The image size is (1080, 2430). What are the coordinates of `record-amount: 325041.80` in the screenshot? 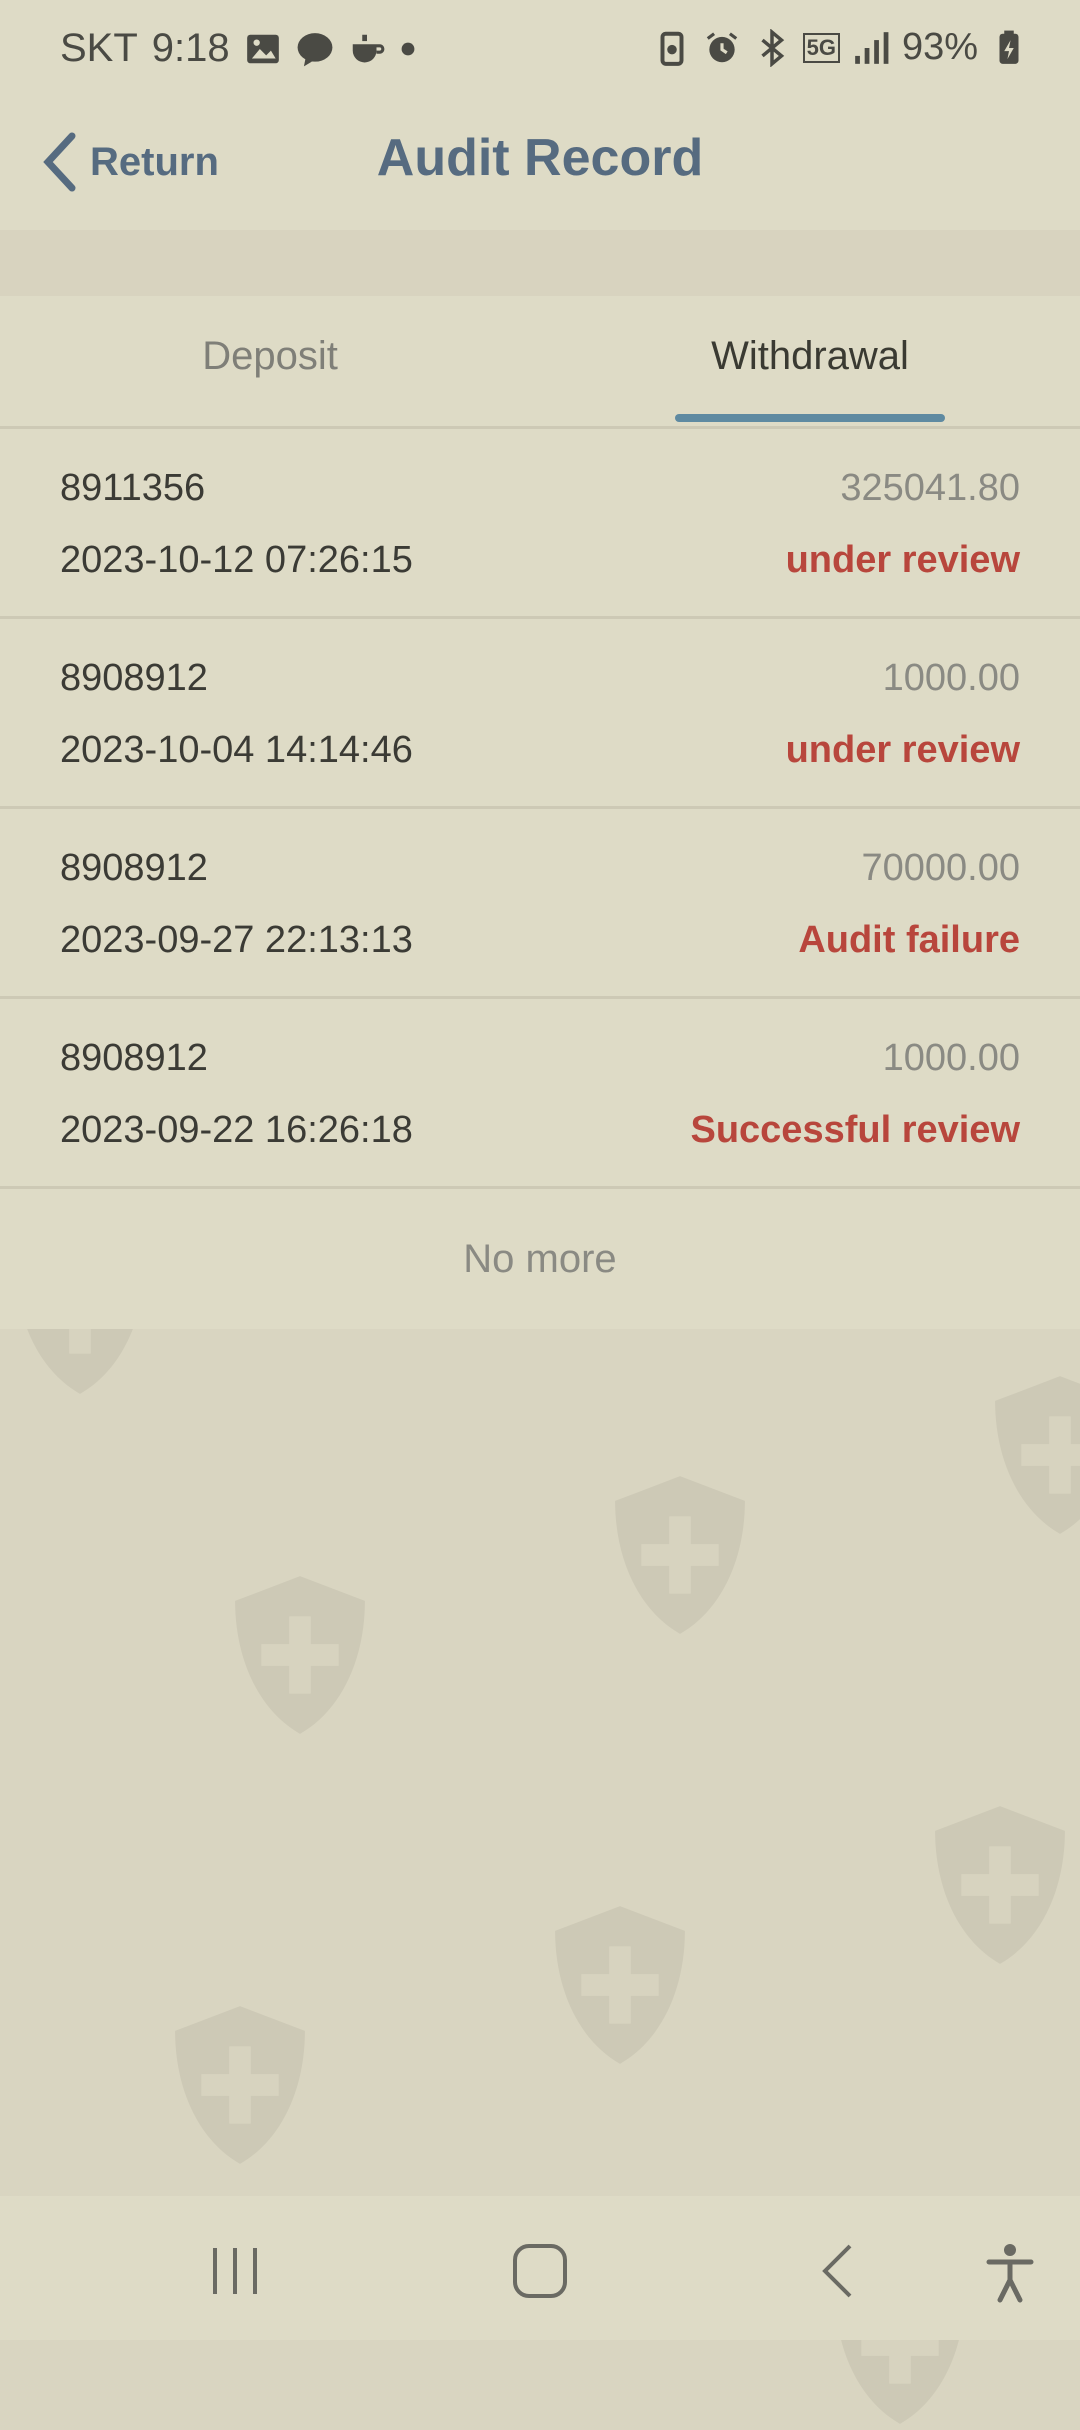 It's located at (930, 488).